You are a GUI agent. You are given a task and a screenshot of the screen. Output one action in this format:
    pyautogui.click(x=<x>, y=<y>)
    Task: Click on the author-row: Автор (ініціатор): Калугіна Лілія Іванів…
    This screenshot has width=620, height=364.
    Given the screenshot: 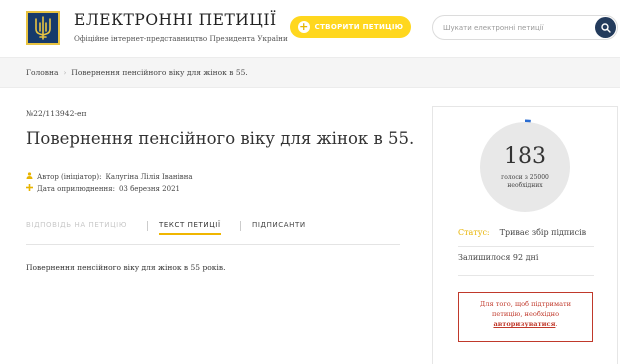 What is the action you would take?
    pyautogui.click(x=109, y=176)
    